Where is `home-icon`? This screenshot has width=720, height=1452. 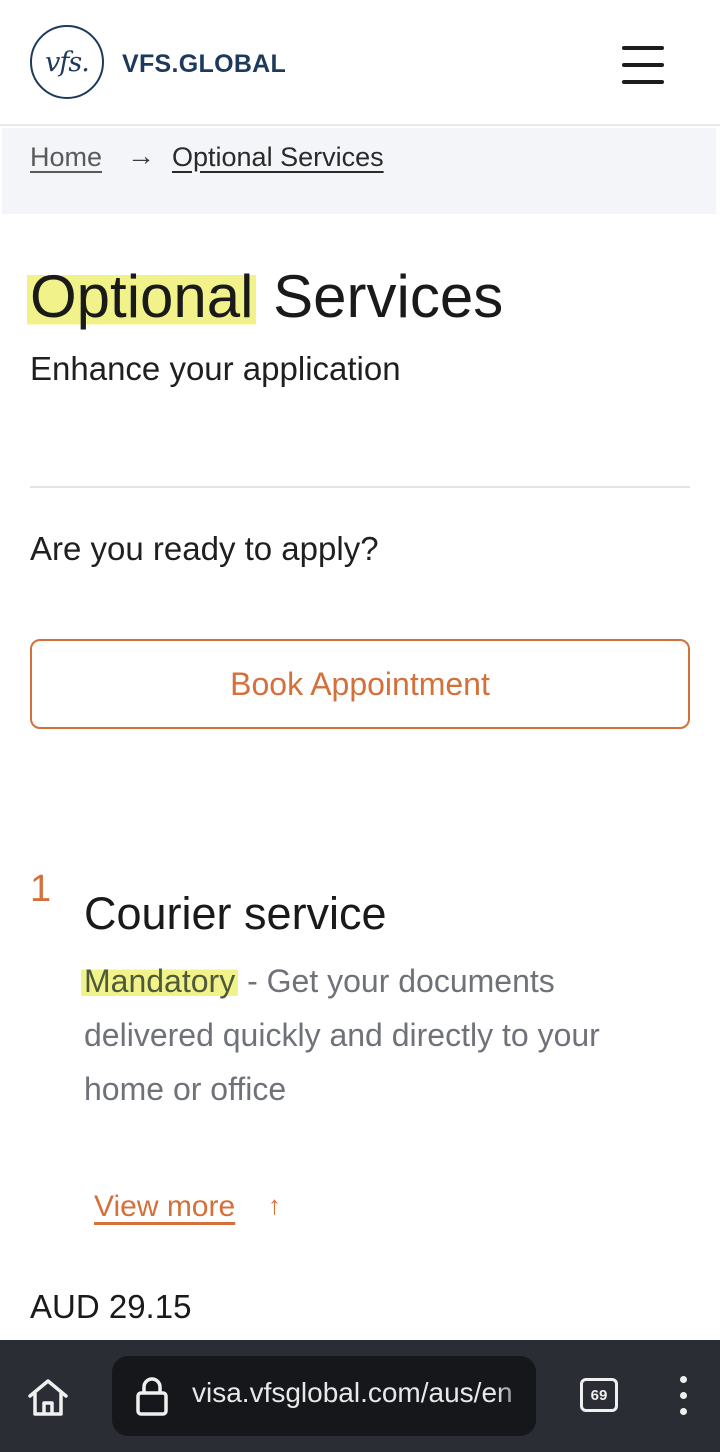
home-icon is located at coordinates (48, 1398).